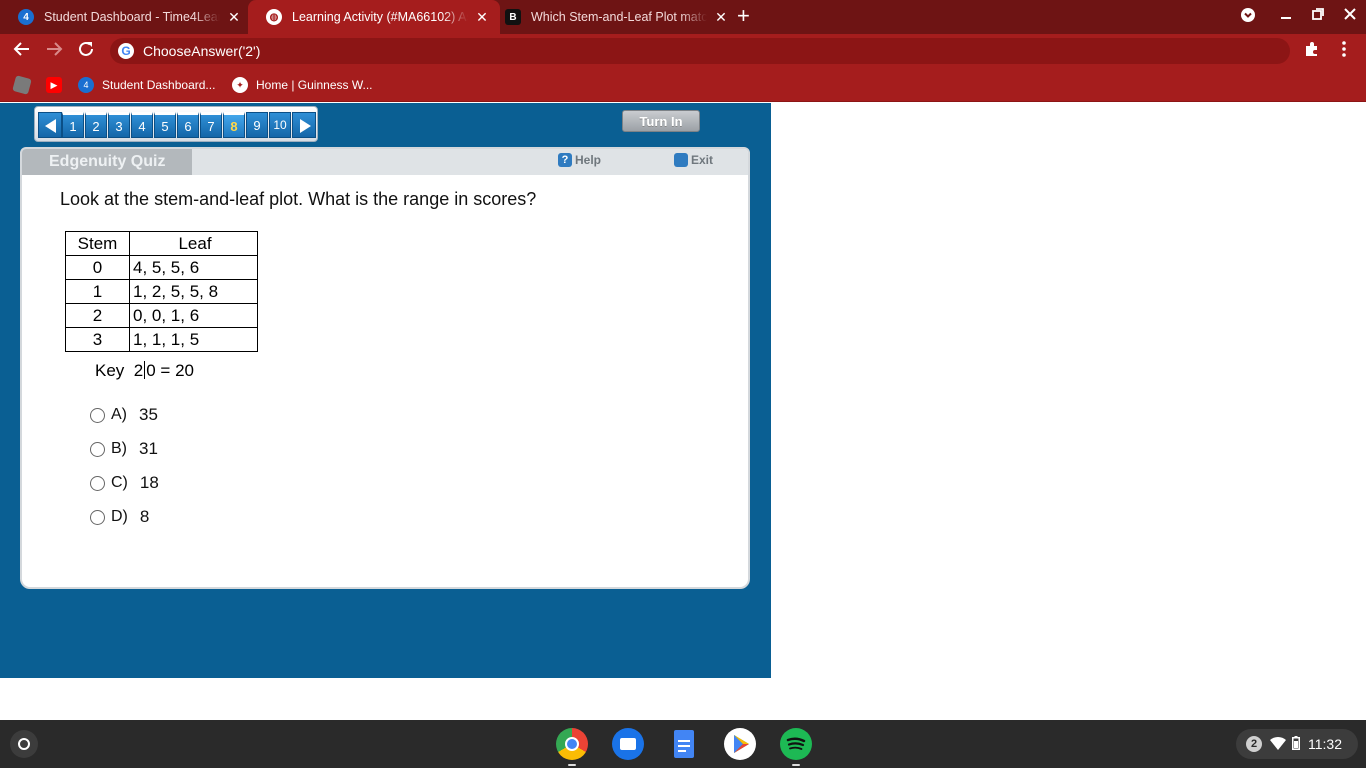  I want to click on key-leaf: 0, so click(151, 370).